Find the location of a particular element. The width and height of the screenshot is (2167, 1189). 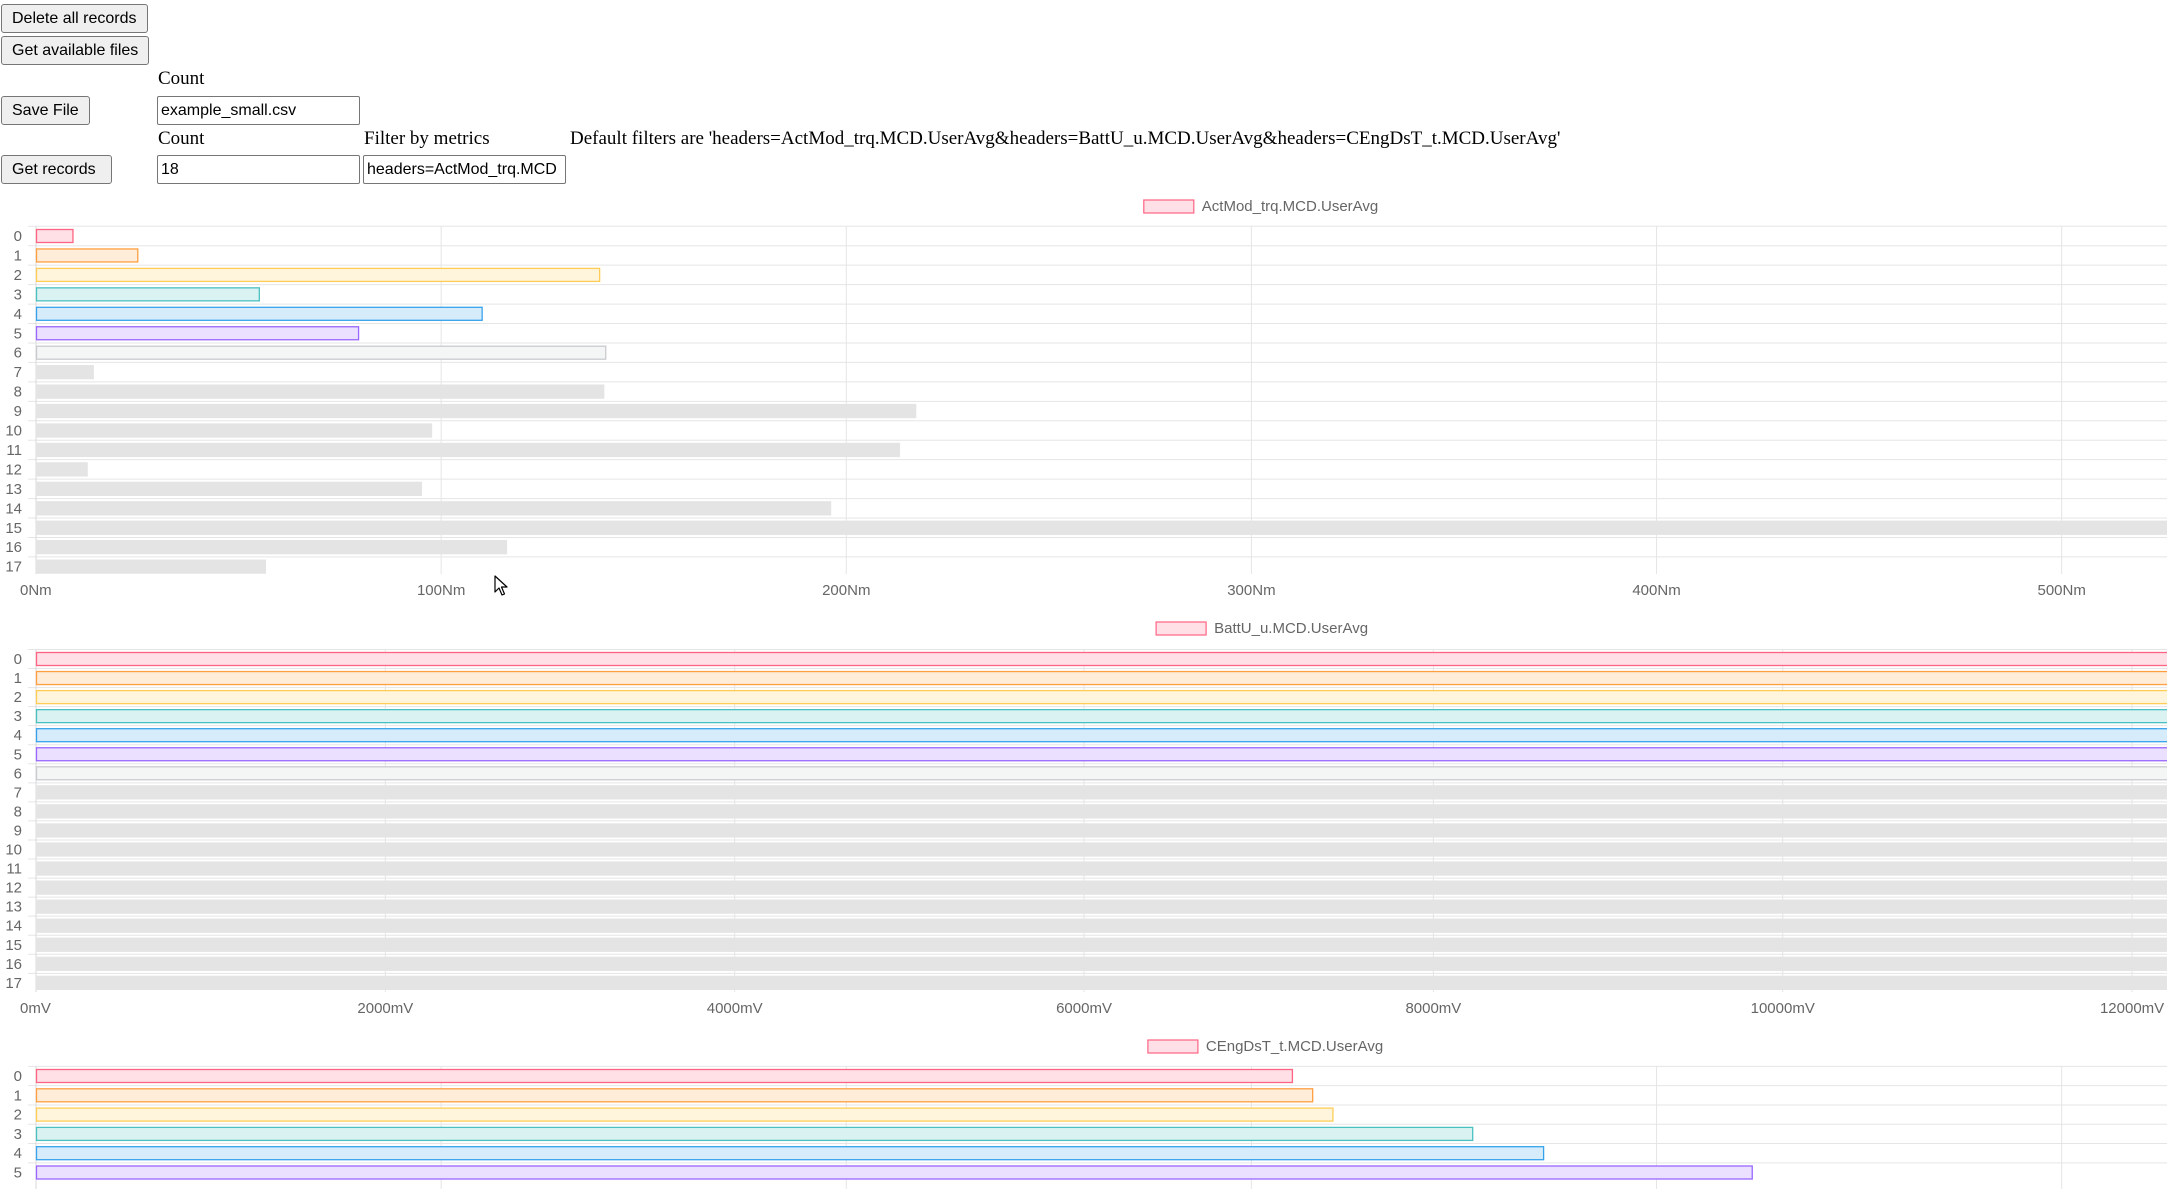

x-tick-label: 0Nm is located at coordinates (36, 590).